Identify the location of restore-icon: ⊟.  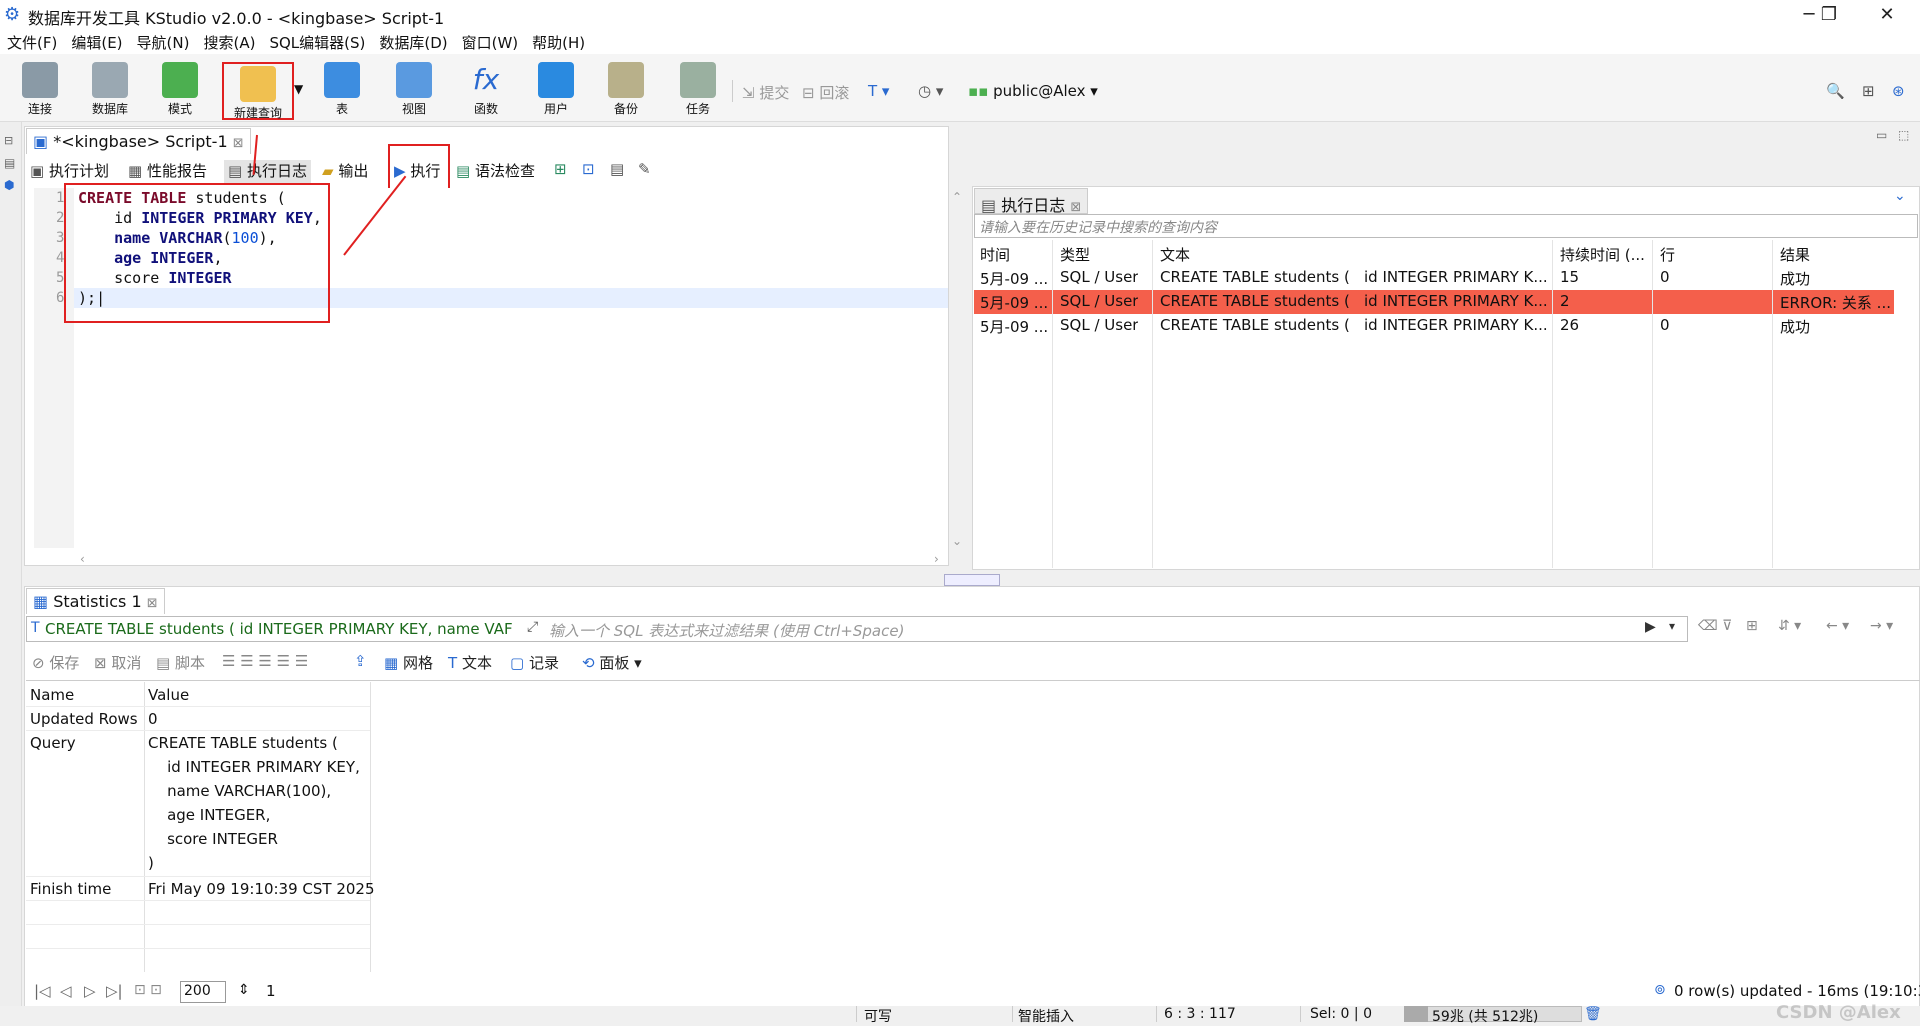
(8, 140).